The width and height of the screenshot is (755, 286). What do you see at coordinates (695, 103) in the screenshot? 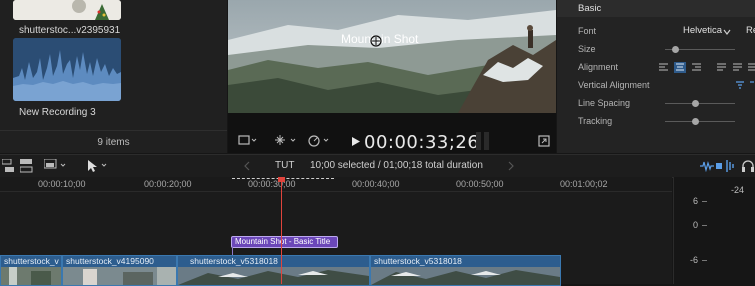
I see `line-spacing-slider-knob` at bounding box center [695, 103].